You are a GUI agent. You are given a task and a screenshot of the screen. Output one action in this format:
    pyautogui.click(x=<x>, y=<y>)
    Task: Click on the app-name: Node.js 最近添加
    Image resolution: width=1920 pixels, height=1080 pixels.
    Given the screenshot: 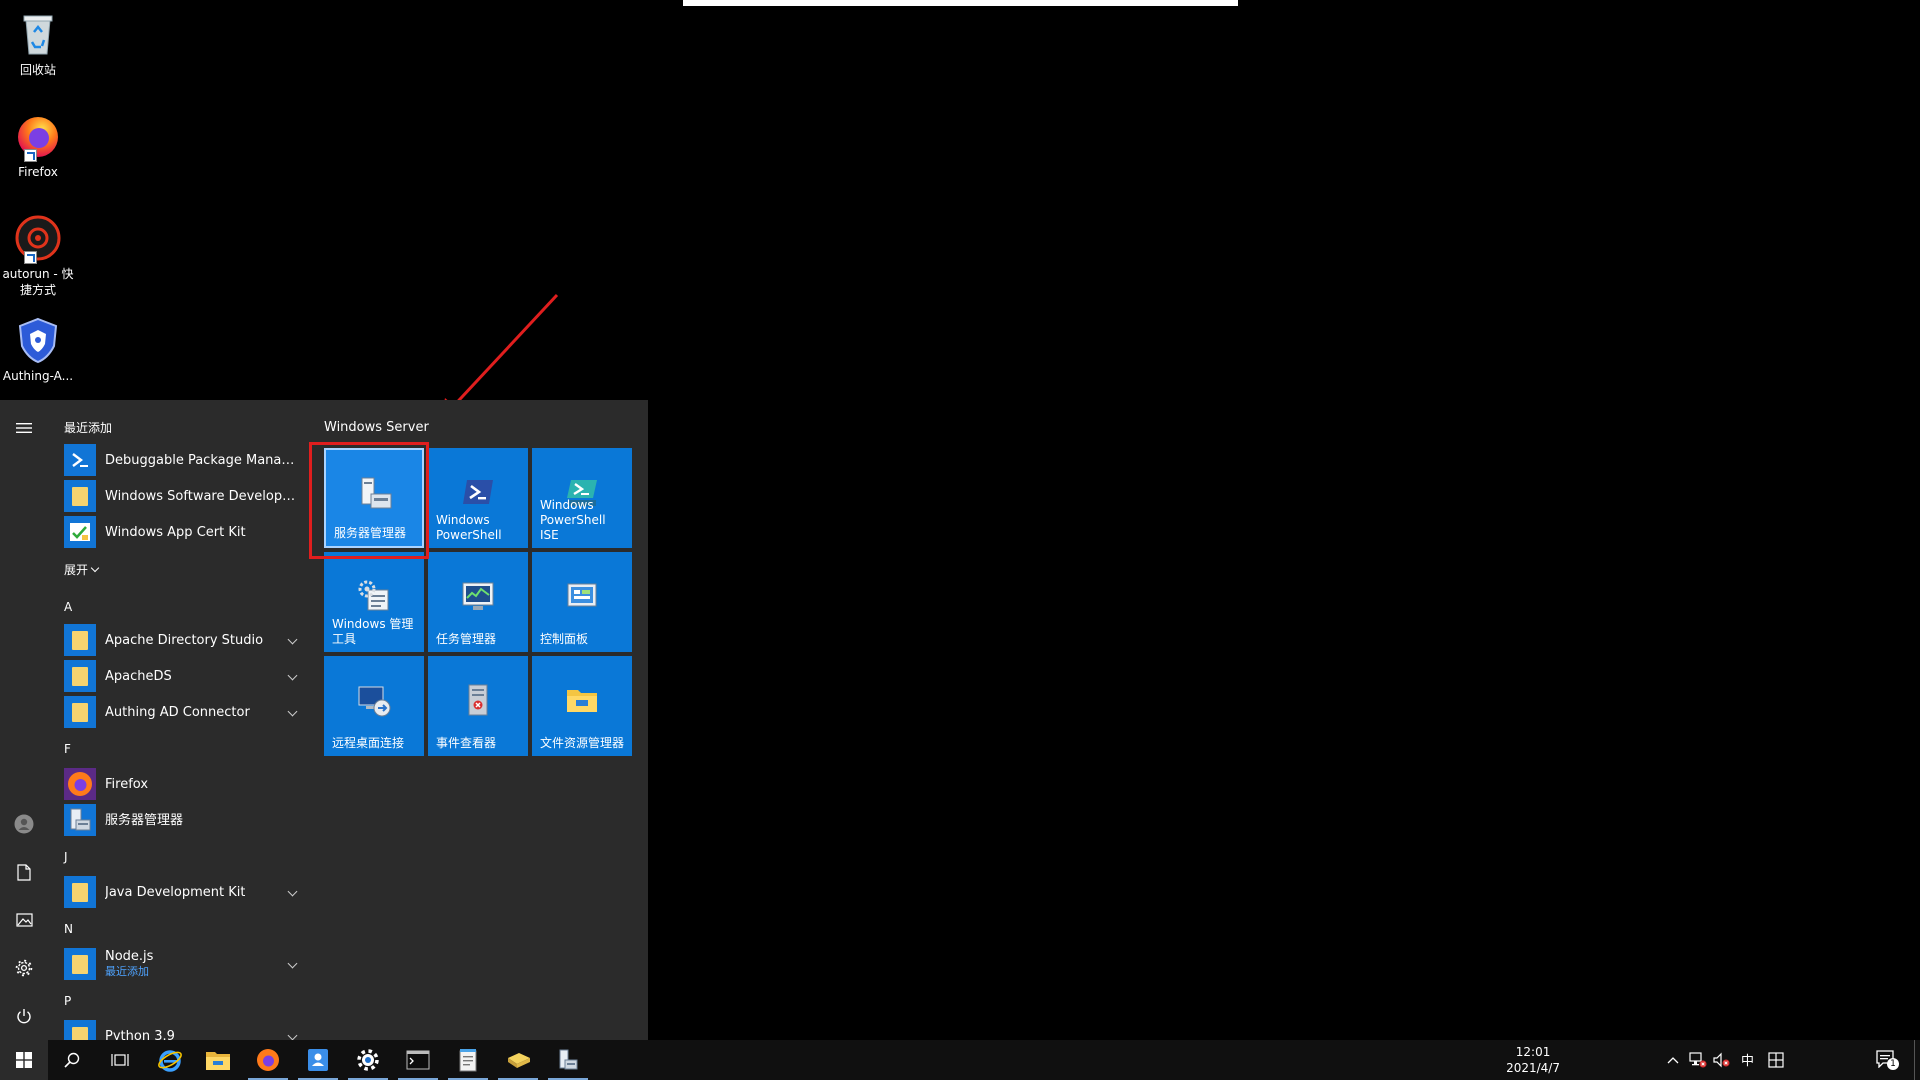 What is the action you would take?
    pyautogui.click(x=129, y=964)
    